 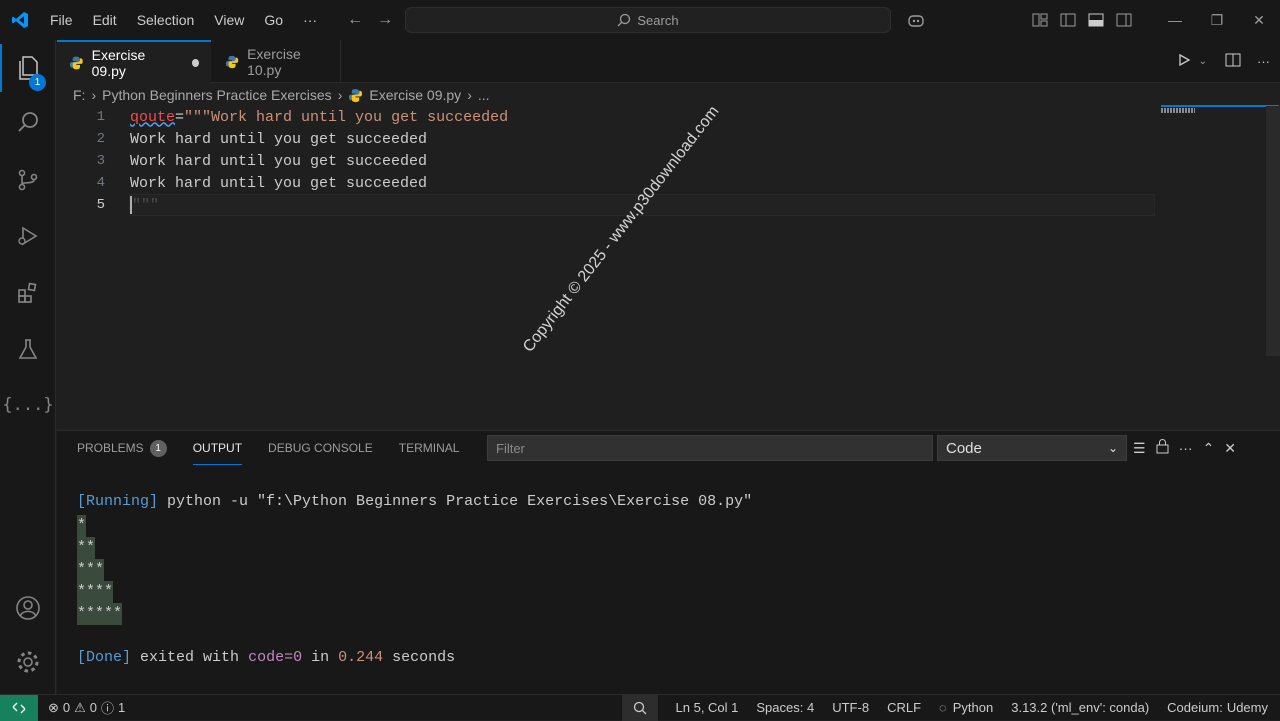 What do you see at coordinates (1220, 106) in the screenshot?
I see `minimap-viewport` at bounding box center [1220, 106].